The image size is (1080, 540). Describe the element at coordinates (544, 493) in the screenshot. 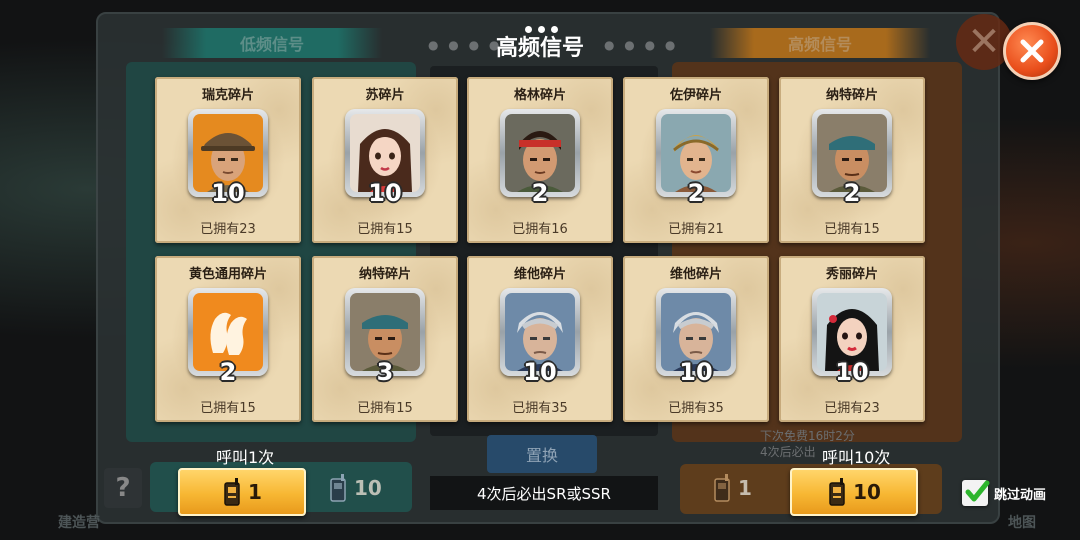

I see `guarantee-text: 4次后必出SR或SSR` at that location.